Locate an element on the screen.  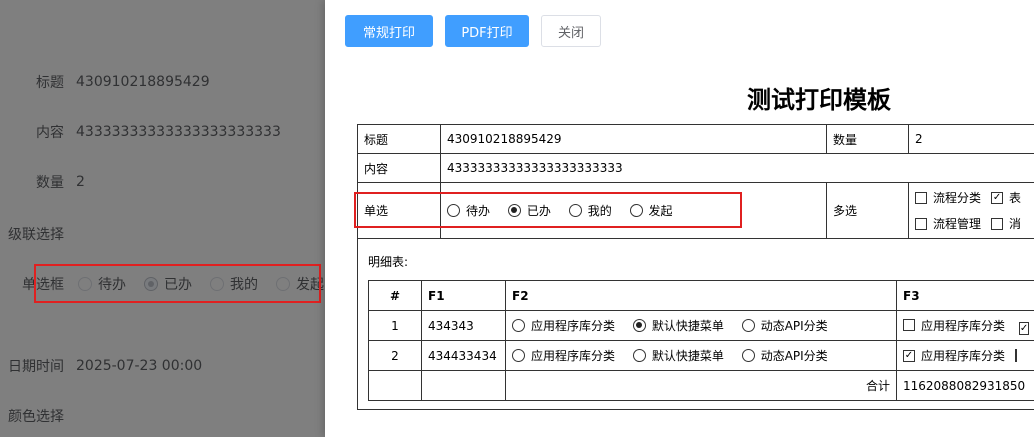
total-value: 1162088082931850 is located at coordinates (965, 385).